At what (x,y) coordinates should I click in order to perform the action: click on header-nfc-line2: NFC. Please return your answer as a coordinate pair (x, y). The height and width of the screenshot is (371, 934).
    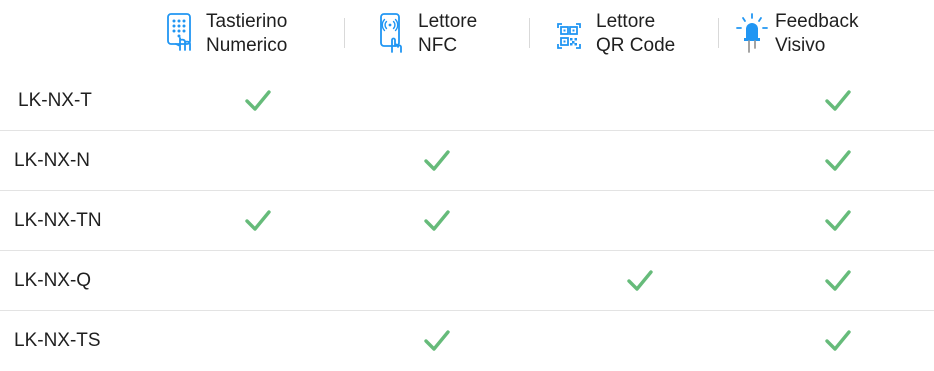
    Looking at the image, I should click on (438, 45).